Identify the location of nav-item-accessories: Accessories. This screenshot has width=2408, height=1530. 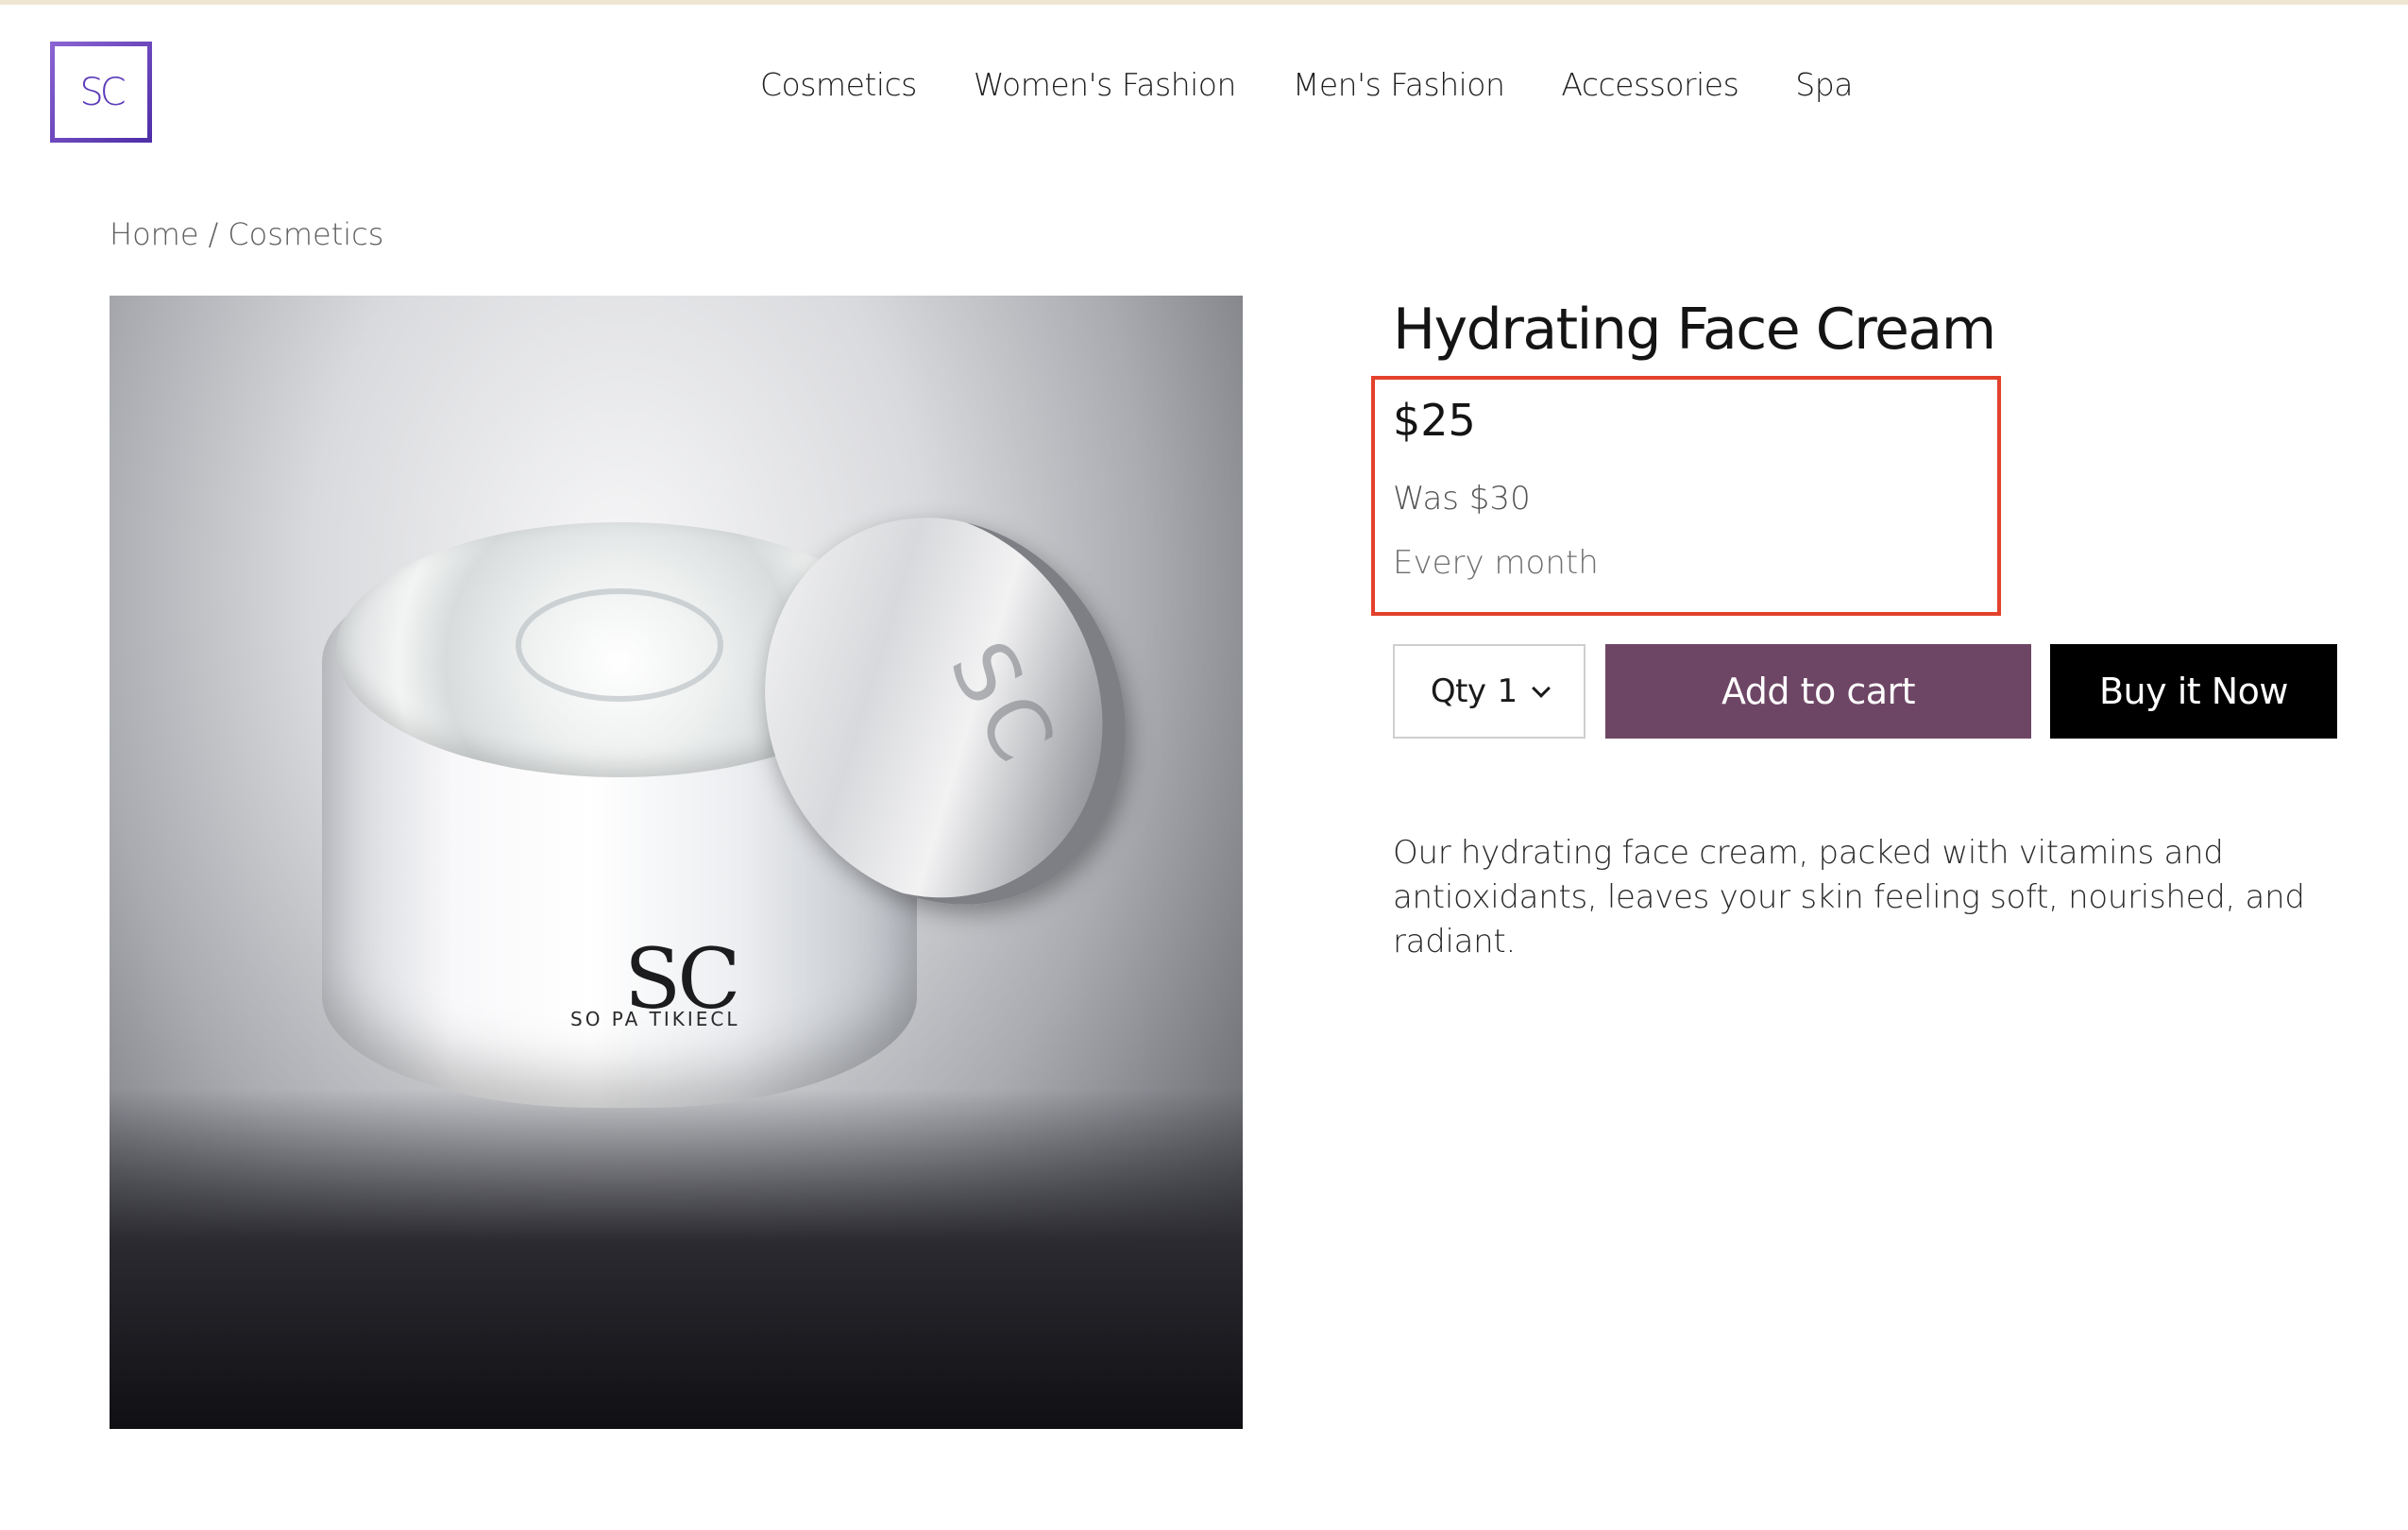
(1649, 84).